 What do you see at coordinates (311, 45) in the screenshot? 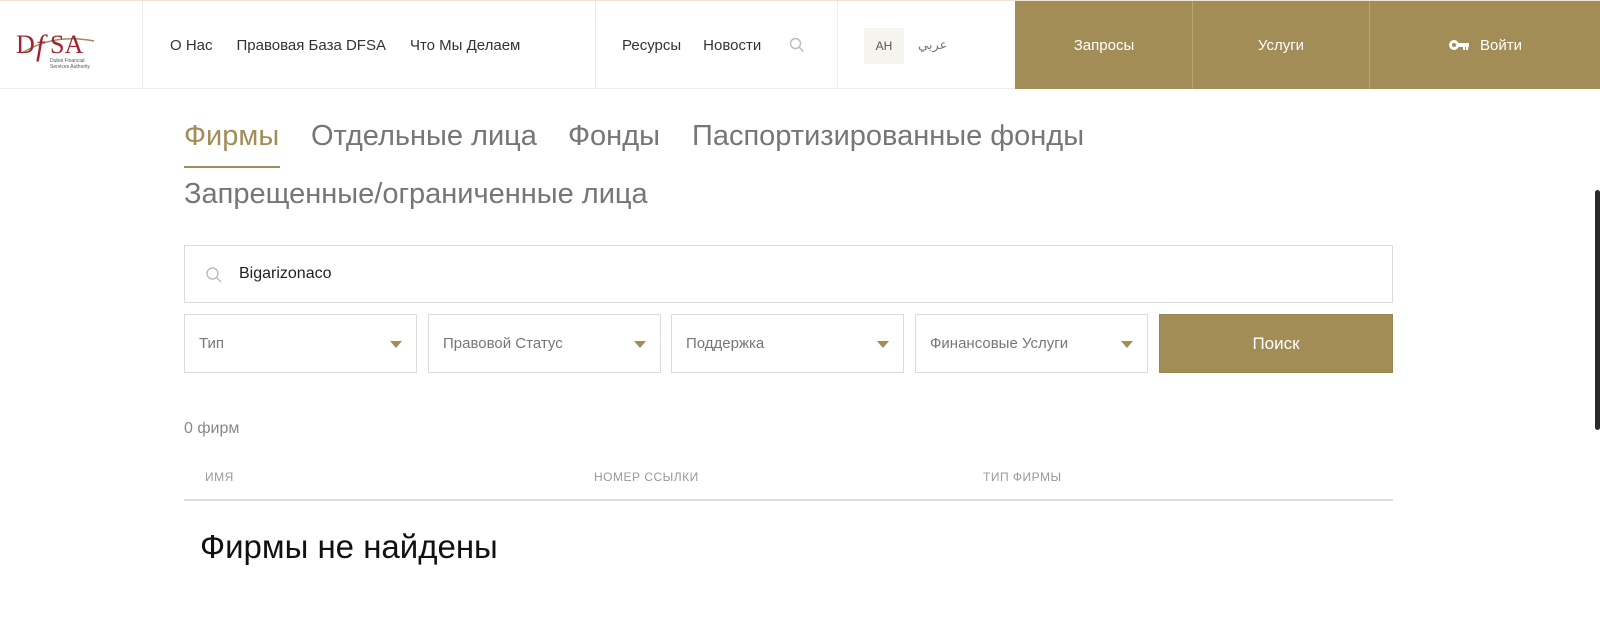
I see `nav-item-legal-base: Правовая База DFSA` at bounding box center [311, 45].